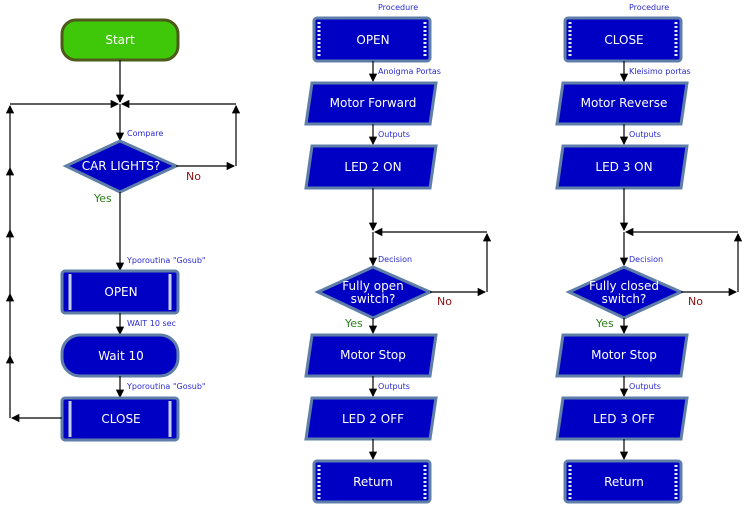 The image size is (746, 510). What do you see at coordinates (660, 71) in the screenshot?
I see `output1-label: Kleisimo portas` at bounding box center [660, 71].